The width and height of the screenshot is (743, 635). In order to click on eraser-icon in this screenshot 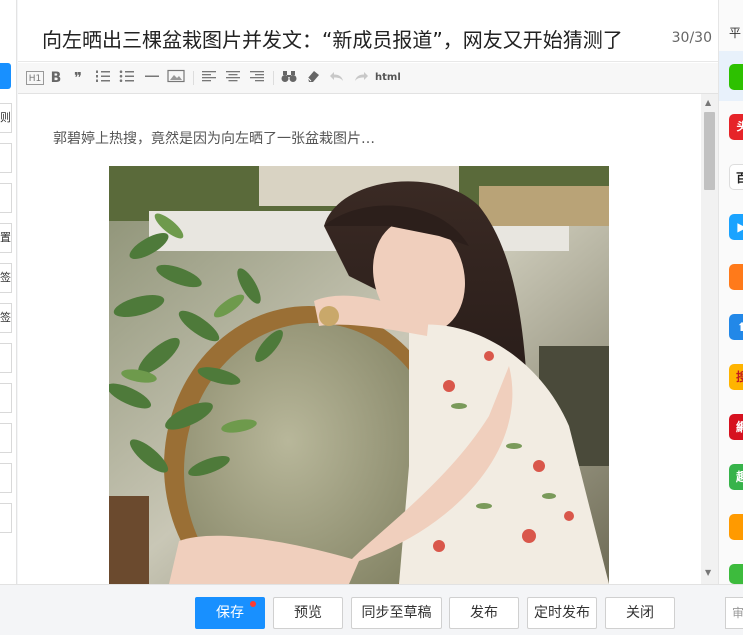, I will do `click(313, 78)`.